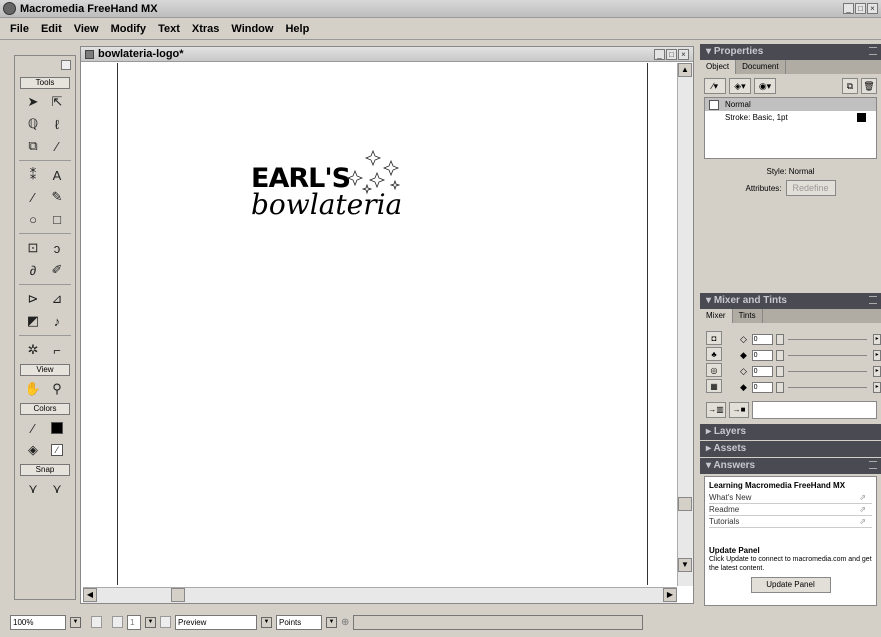  What do you see at coordinates (790, 432) in the screenshot?
I see `layers-header: ▸ Layers` at bounding box center [790, 432].